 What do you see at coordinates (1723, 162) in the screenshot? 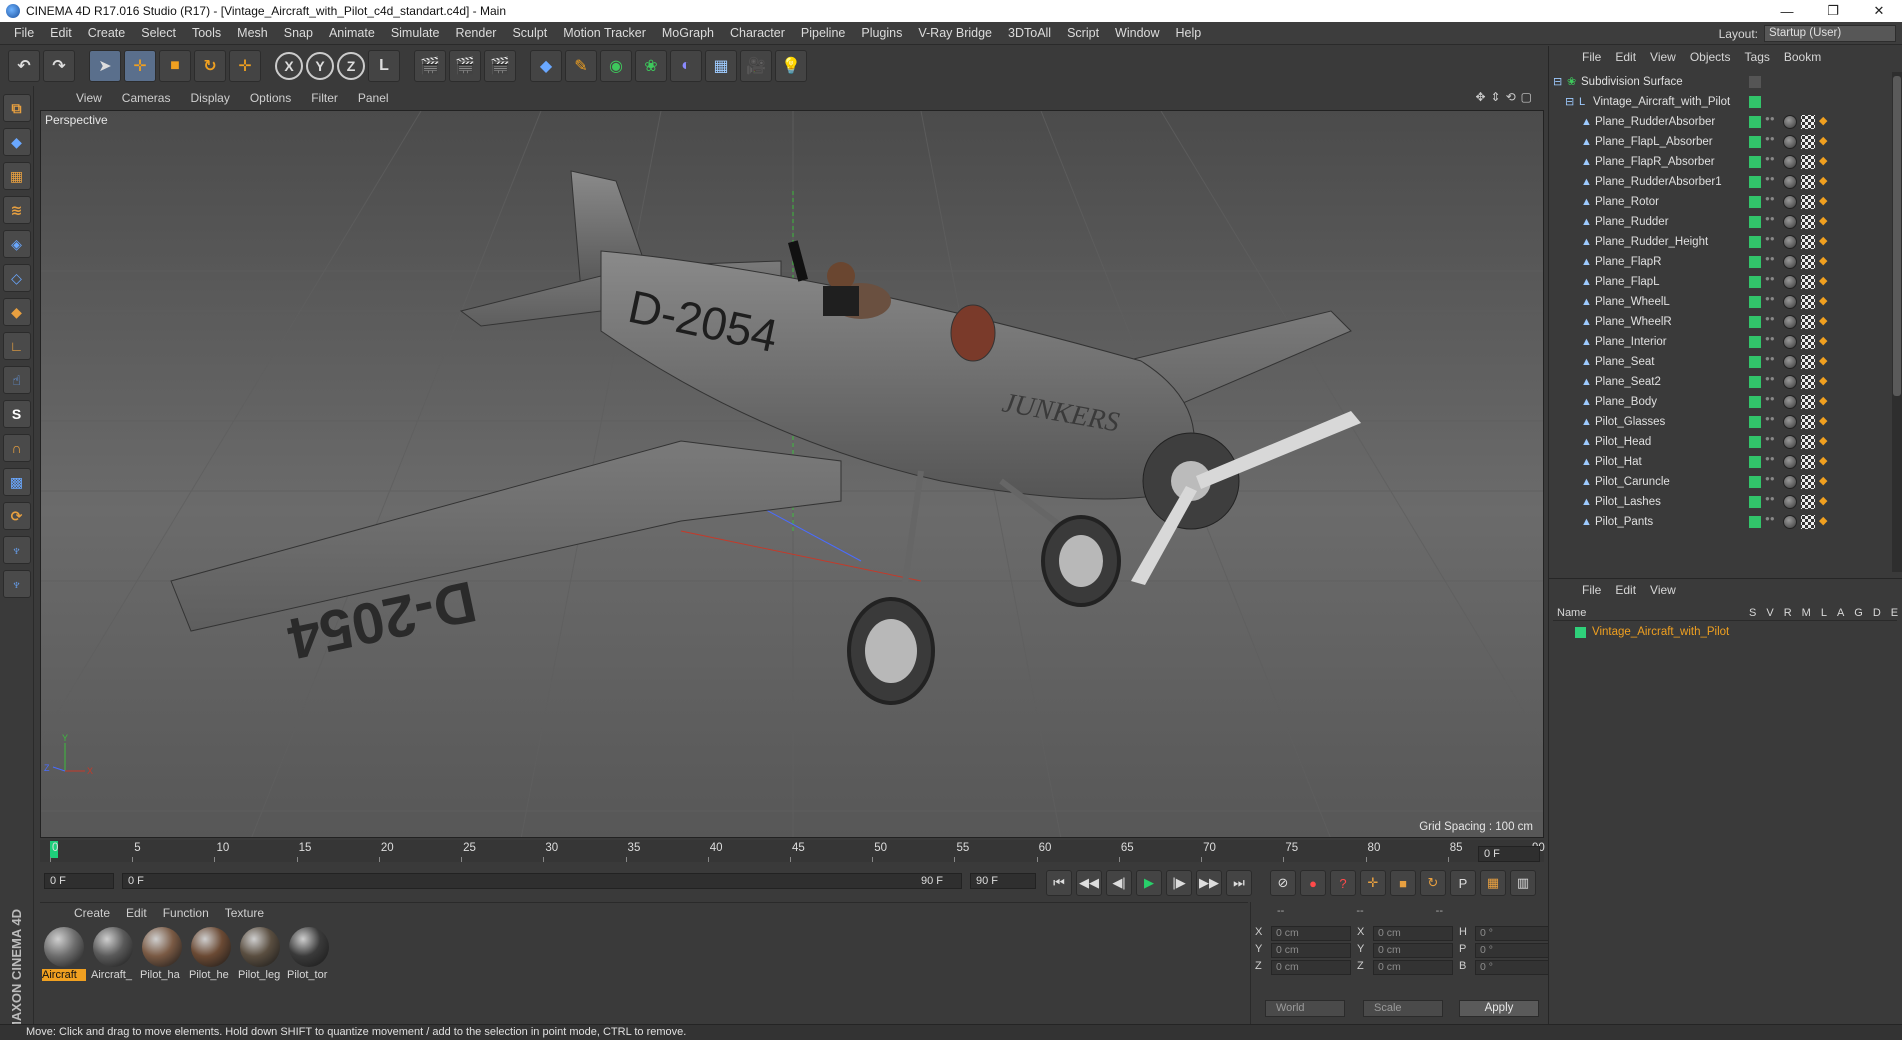
I see `object-row: ▲ Plane_FlapR_Absorber ●● ◆` at bounding box center [1723, 162].